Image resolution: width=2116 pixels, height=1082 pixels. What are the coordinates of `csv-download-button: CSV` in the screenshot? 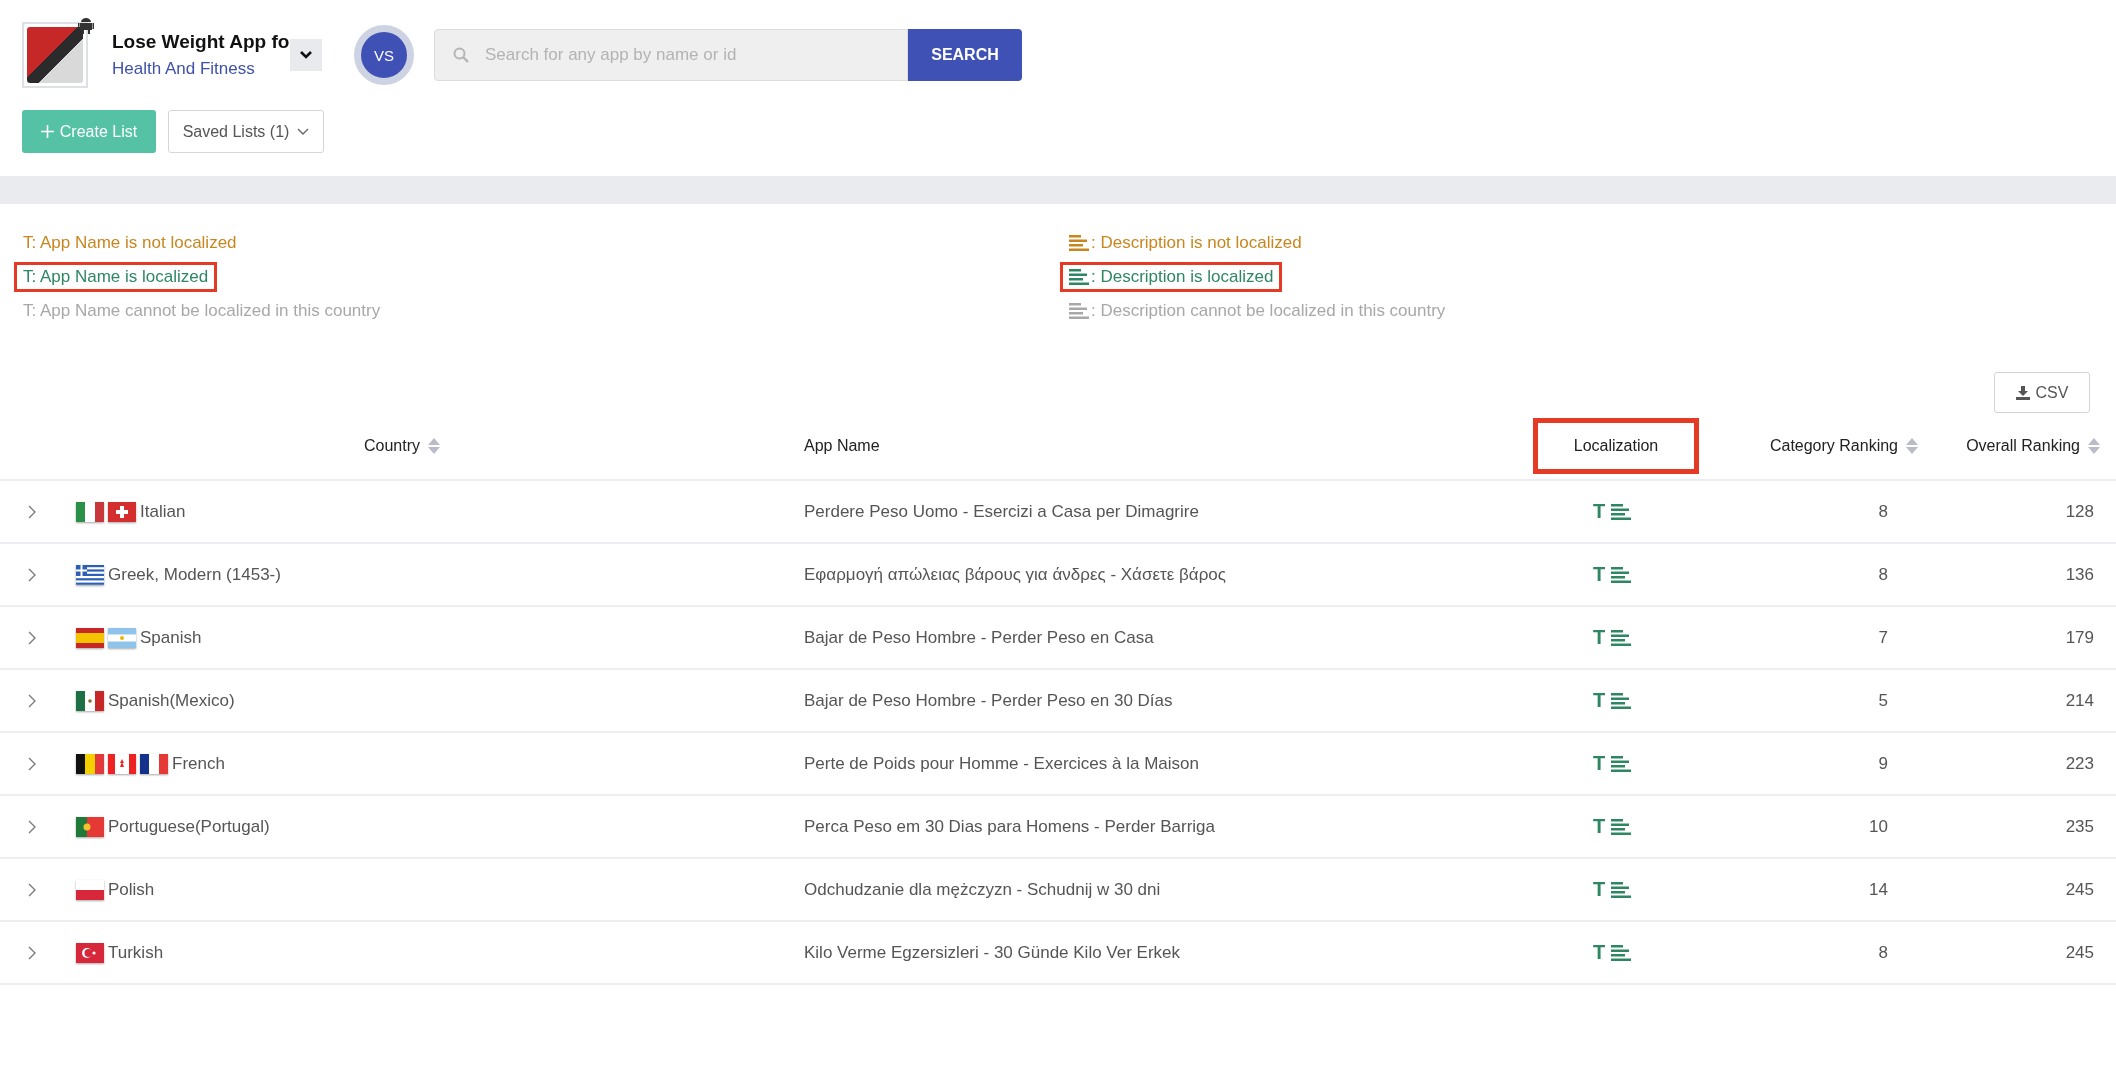 It's located at (2042, 392).